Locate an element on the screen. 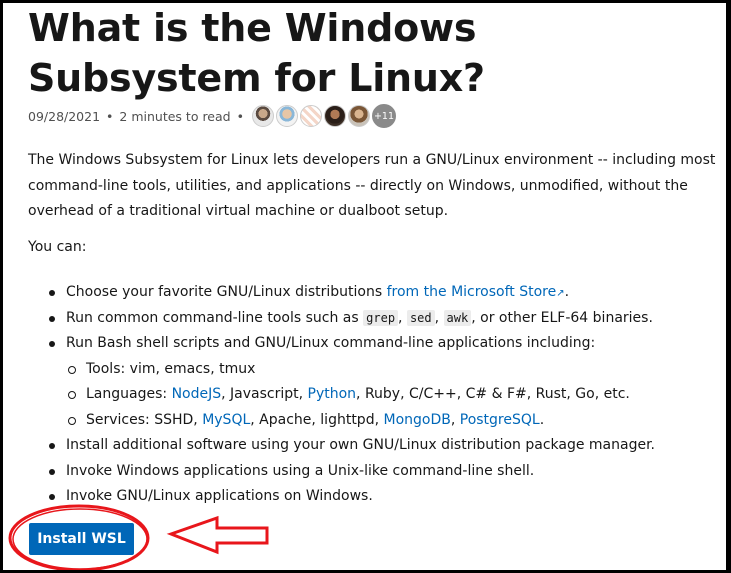  list-item-text: , or other ELF-64 binaries. is located at coordinates (562, 317).